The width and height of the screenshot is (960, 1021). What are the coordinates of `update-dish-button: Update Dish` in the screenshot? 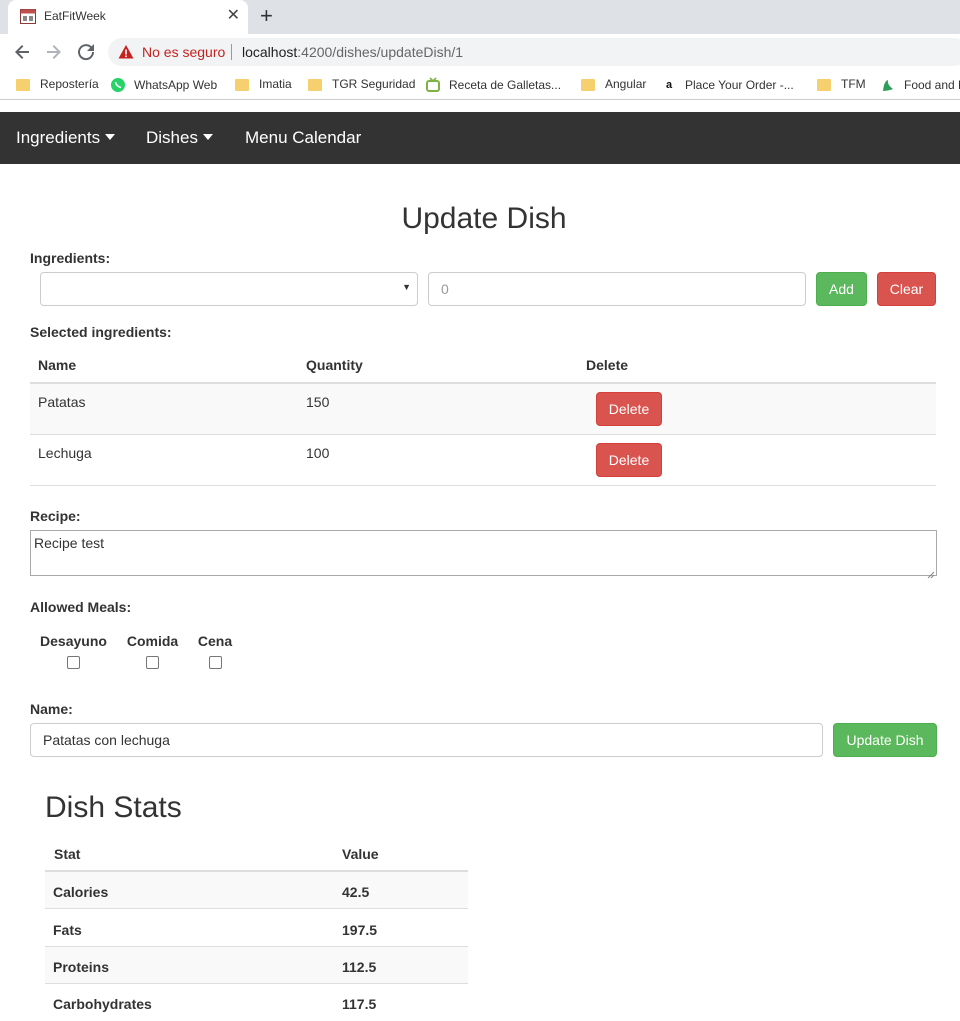 It's located at (885, 740).